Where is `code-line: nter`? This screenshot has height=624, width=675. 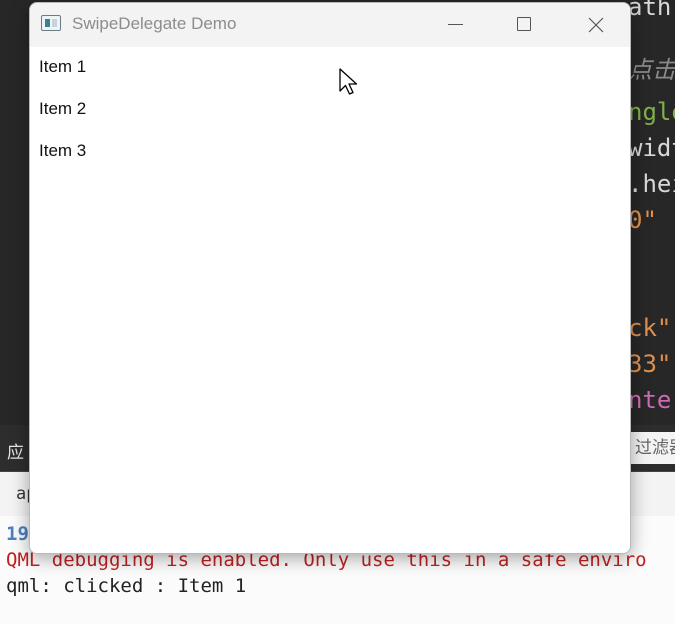 code-line: nter is located at coordinates (651, 400).